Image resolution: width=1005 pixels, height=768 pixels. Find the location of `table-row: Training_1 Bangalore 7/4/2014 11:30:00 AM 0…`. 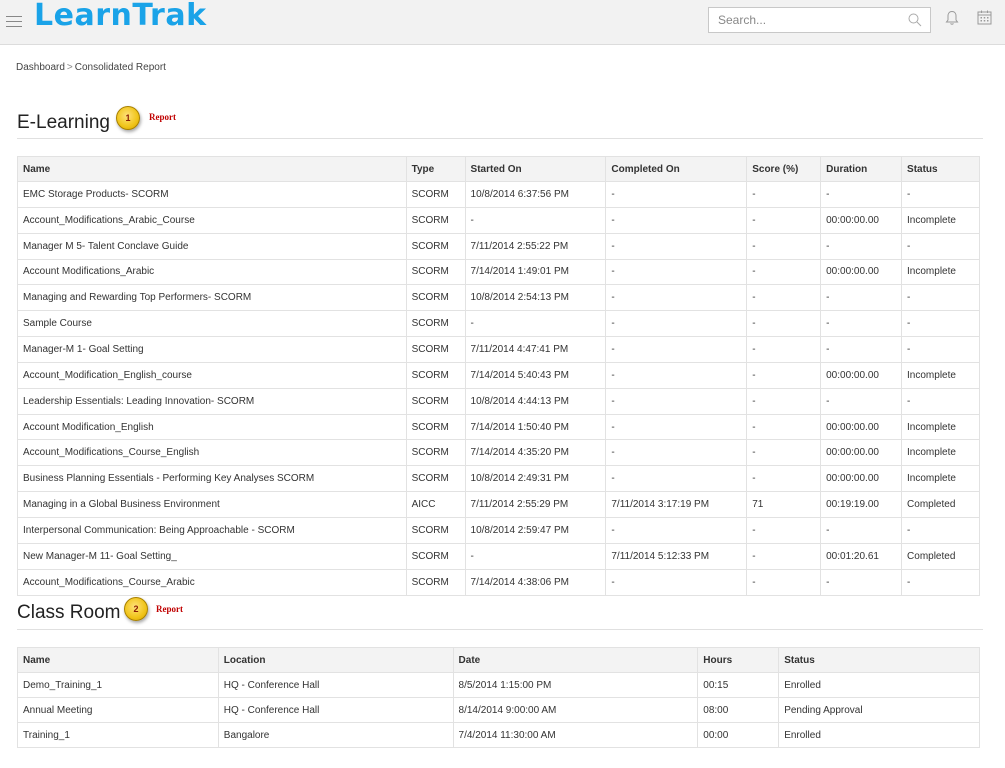

table-row: Training_1 Bangalore 7/4/2014 11:30:00 AM 0… is located at coordinates (498, 735).